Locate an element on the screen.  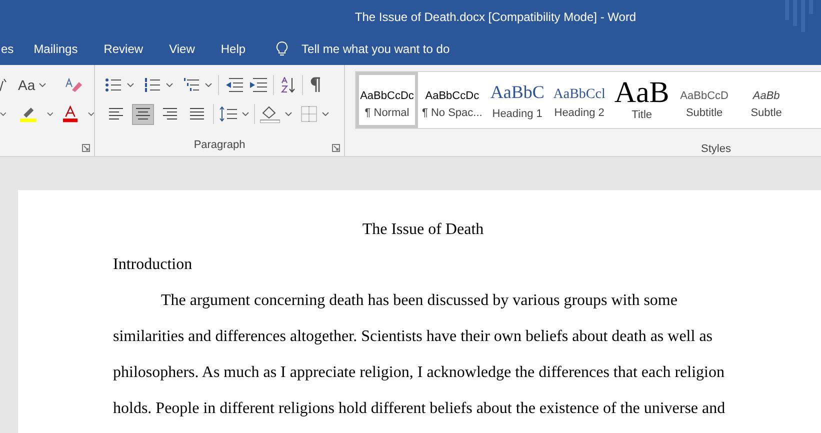
decrease-indent-icon is located at coordinates (234, 85).